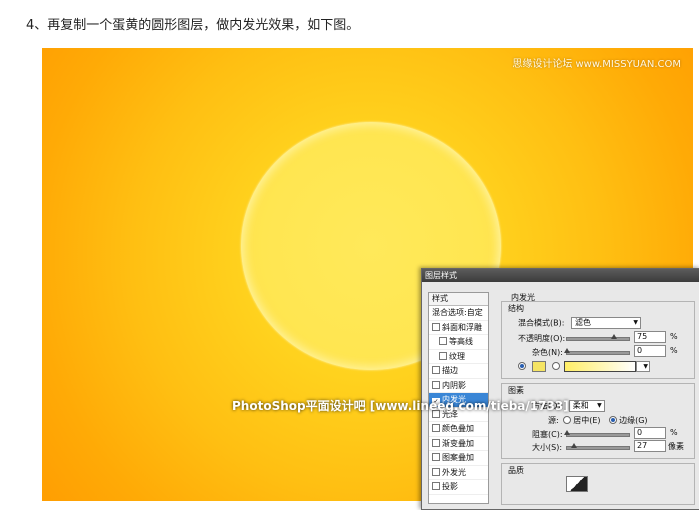 Image resolution: width=699 pixels, height=510 pixels. I want to click on noise-slider, so click(597, 351).